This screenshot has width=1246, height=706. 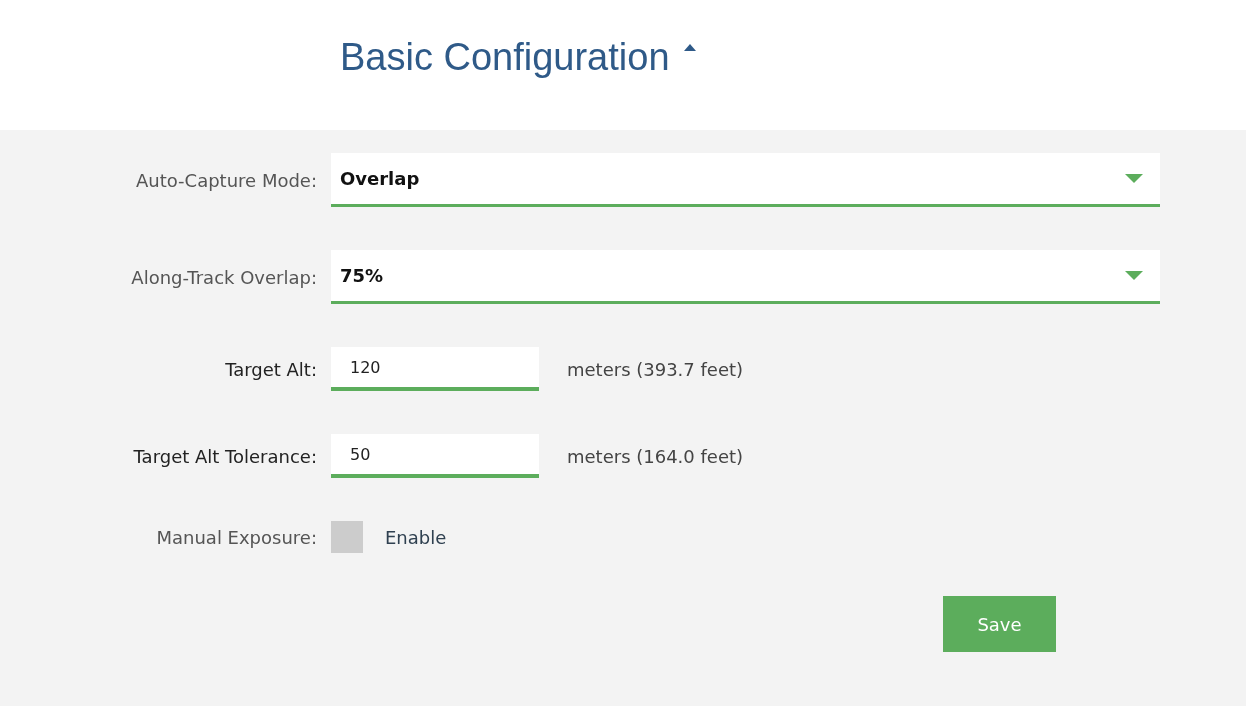 What do you see at coordinates (435, 369) in the screenshot?
I see `input-field: 120` at bounding box center [435, 369].